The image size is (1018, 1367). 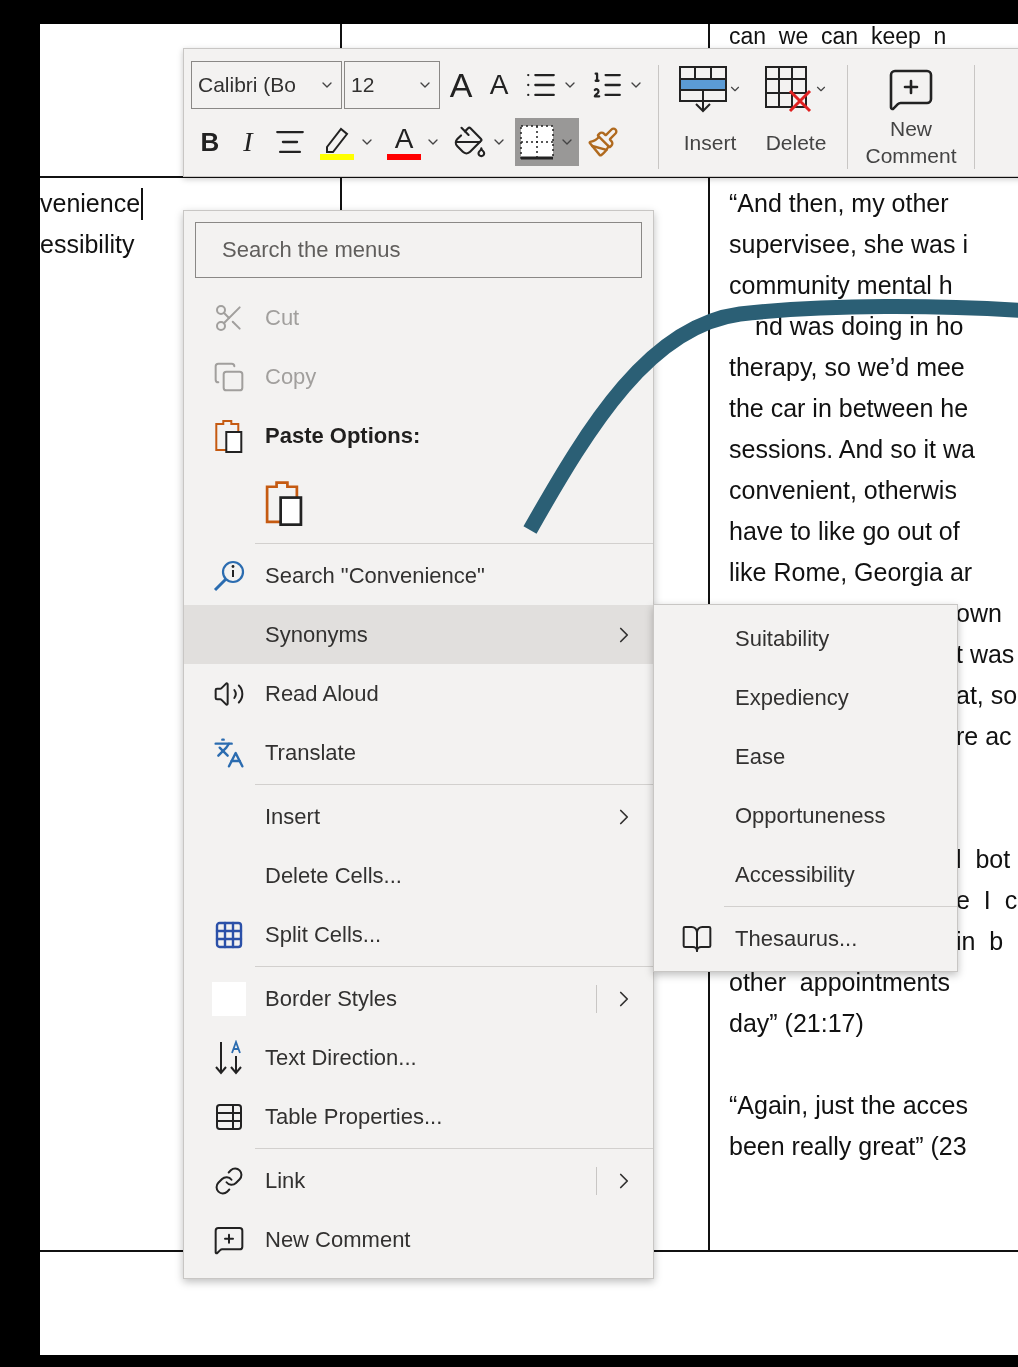 What do you see at coordinates (414, 142) in the screenshot?
I see `font-color-button: A` at bounding box center [414, 142].